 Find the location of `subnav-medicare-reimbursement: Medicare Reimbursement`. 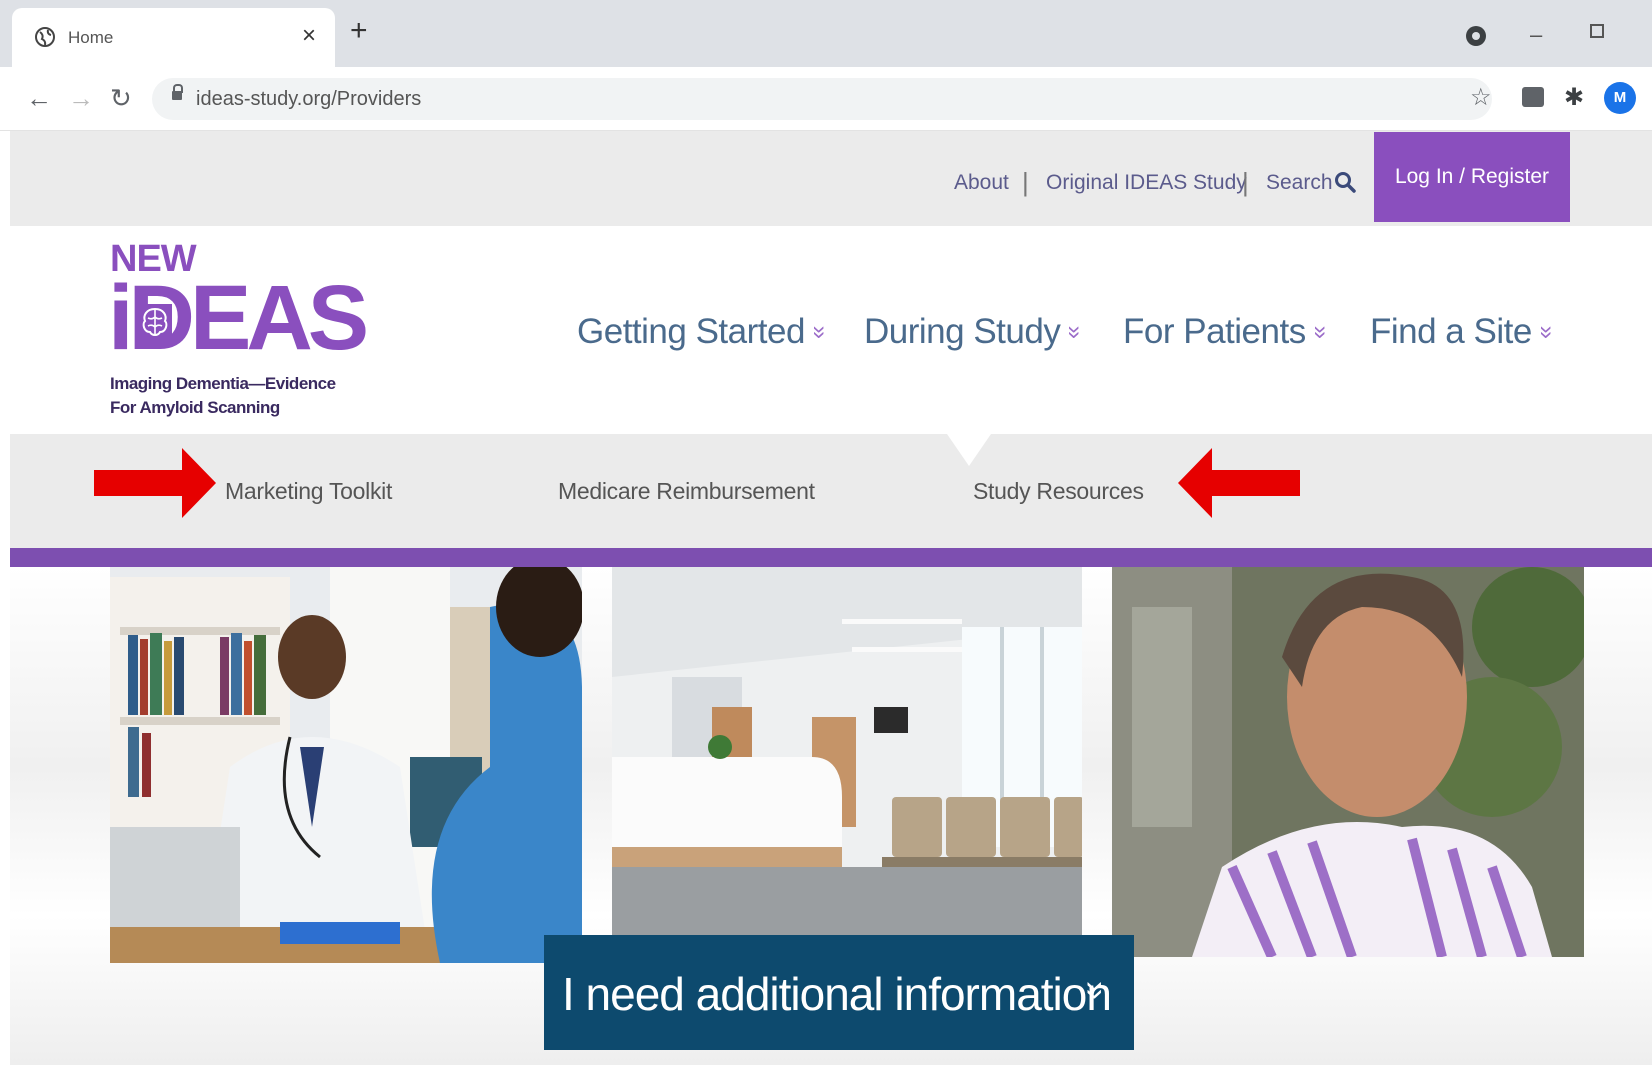

subnav-medicare-reimbursement: Medicare Reimbursement is located at coordinates (686, 491).